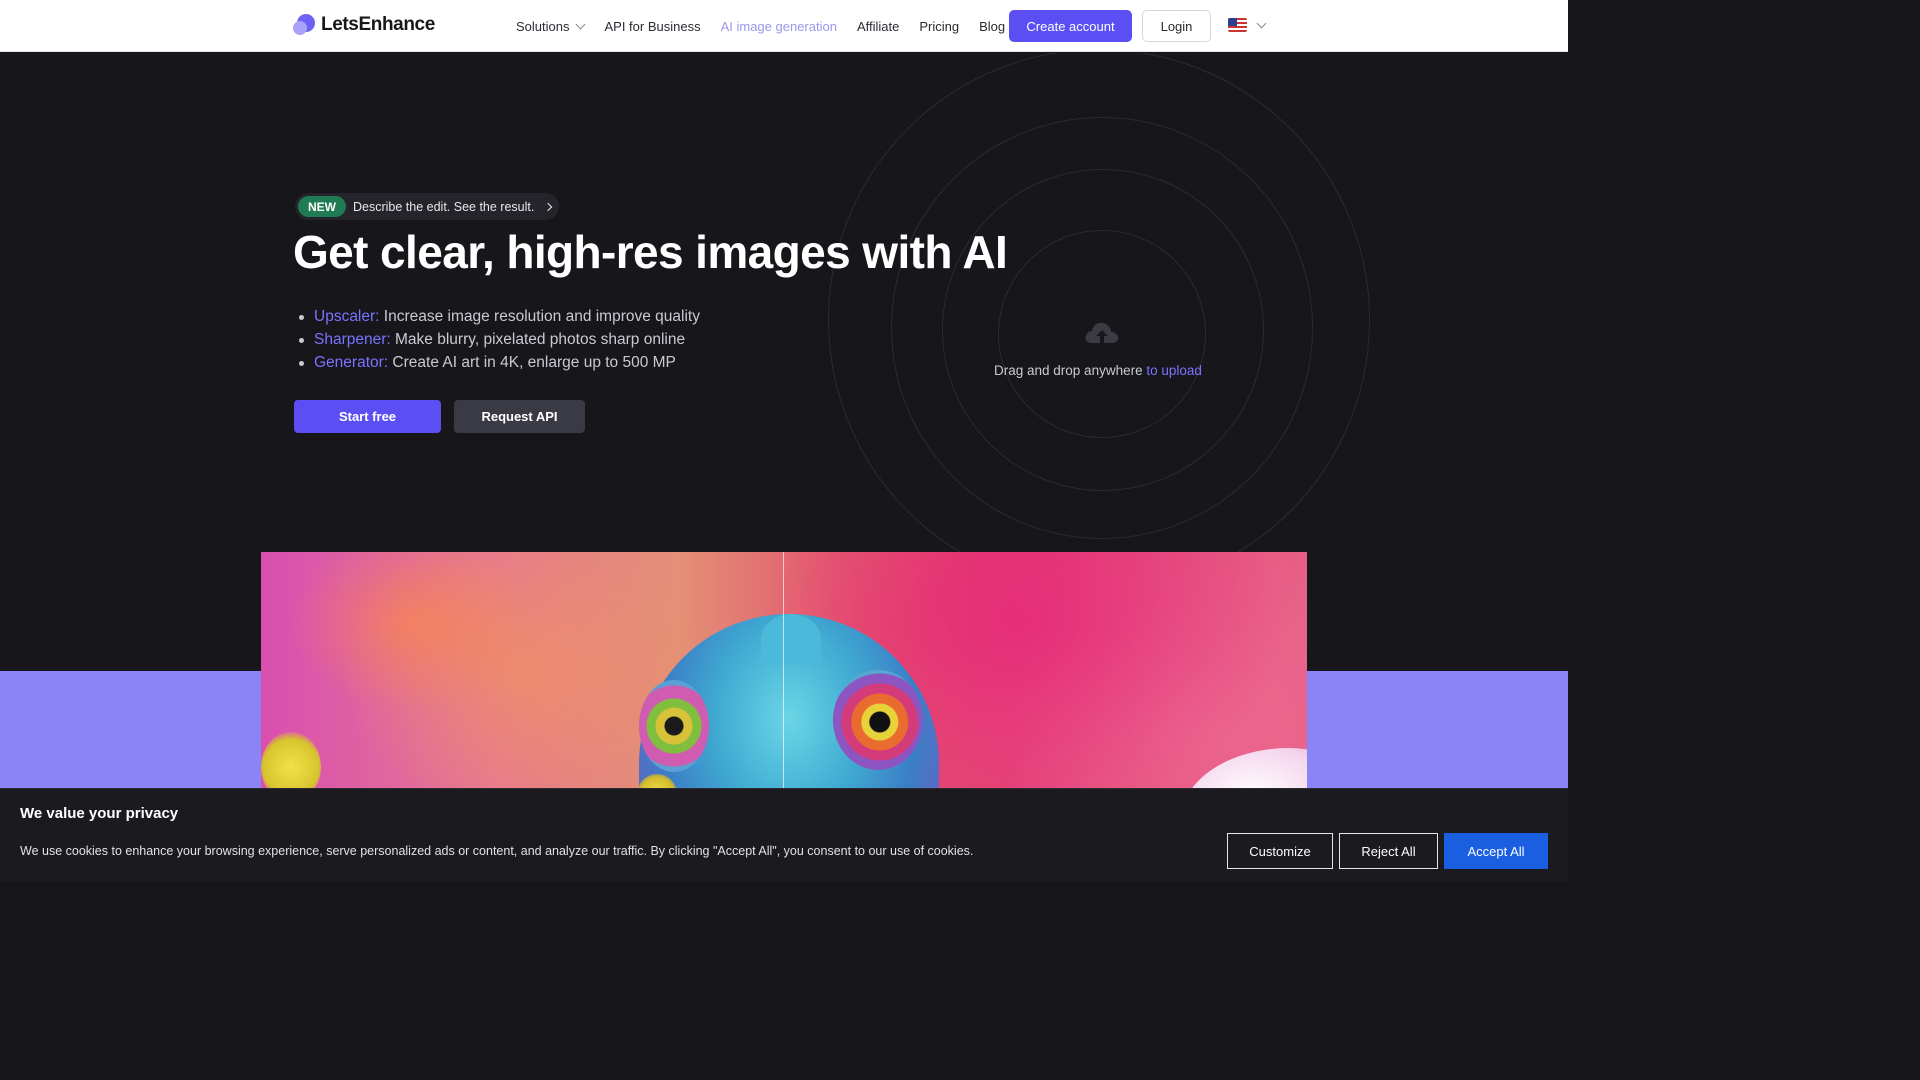  What do you see at coordinates (1068, 370) in the screenshot?
I see `drop-zone-label: Drag and drop anywhere` at bounding box center [1068, 370].